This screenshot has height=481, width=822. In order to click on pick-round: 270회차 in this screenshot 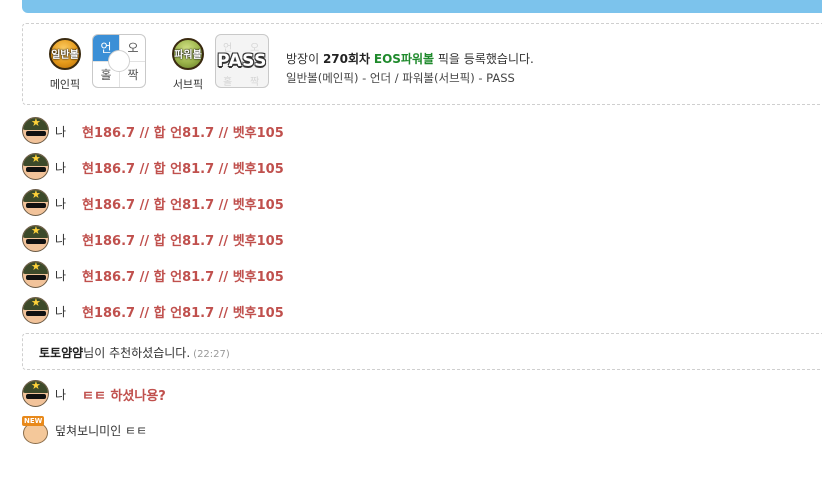, I will do `click(346, 59)`.